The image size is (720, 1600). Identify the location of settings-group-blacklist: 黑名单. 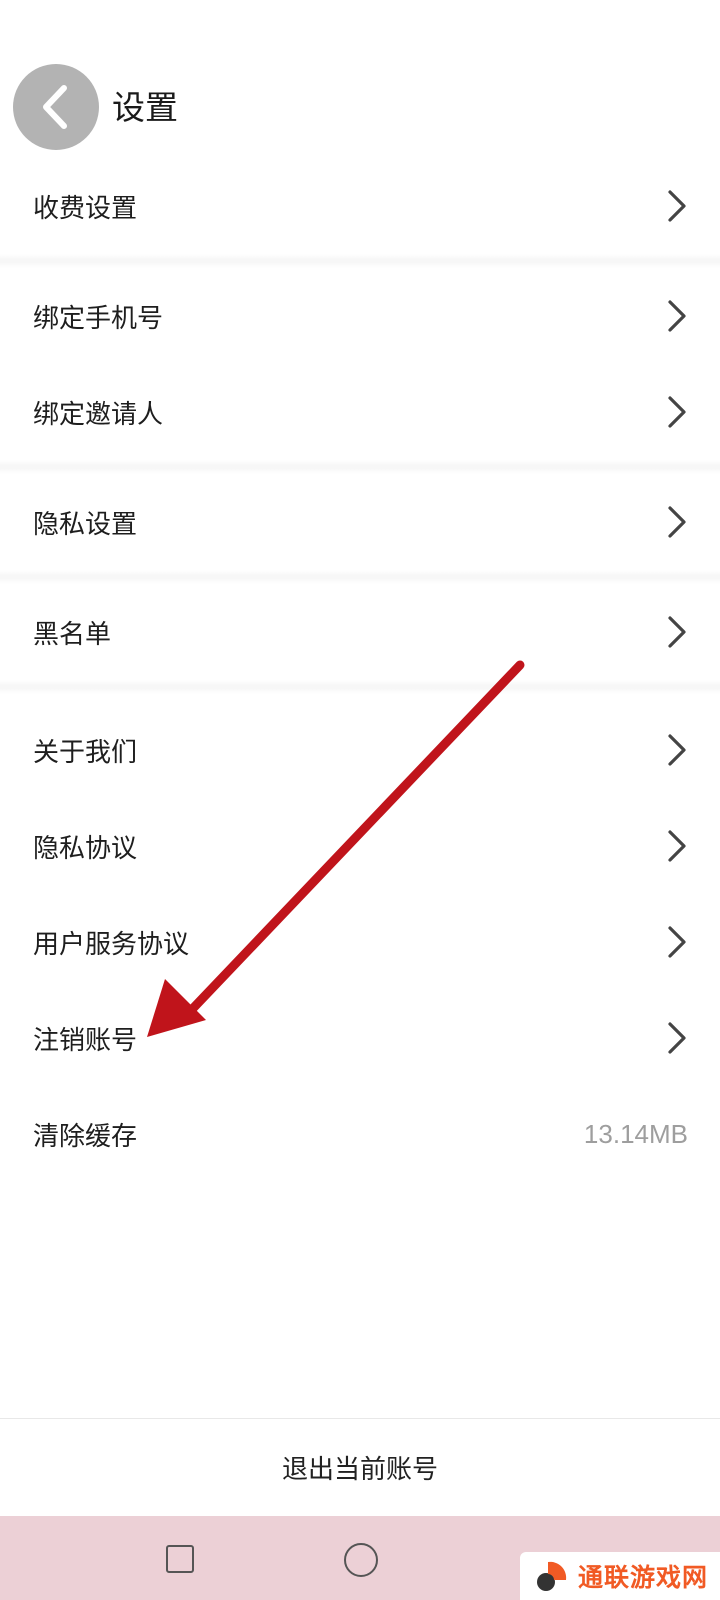
(360, 632).